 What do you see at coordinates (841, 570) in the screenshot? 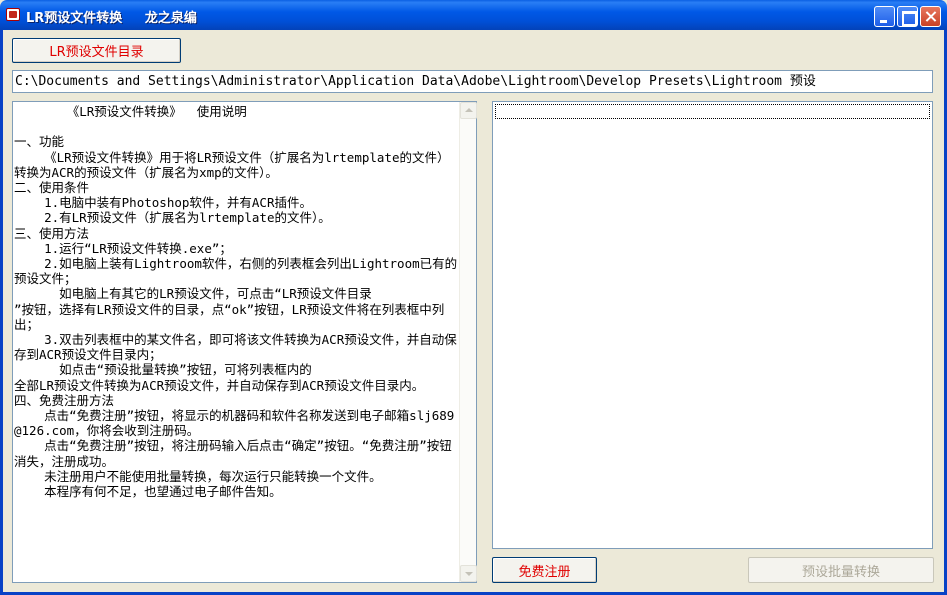
I see `batch-convert-button: 预设批量转换` at bounding box center [841, 570].